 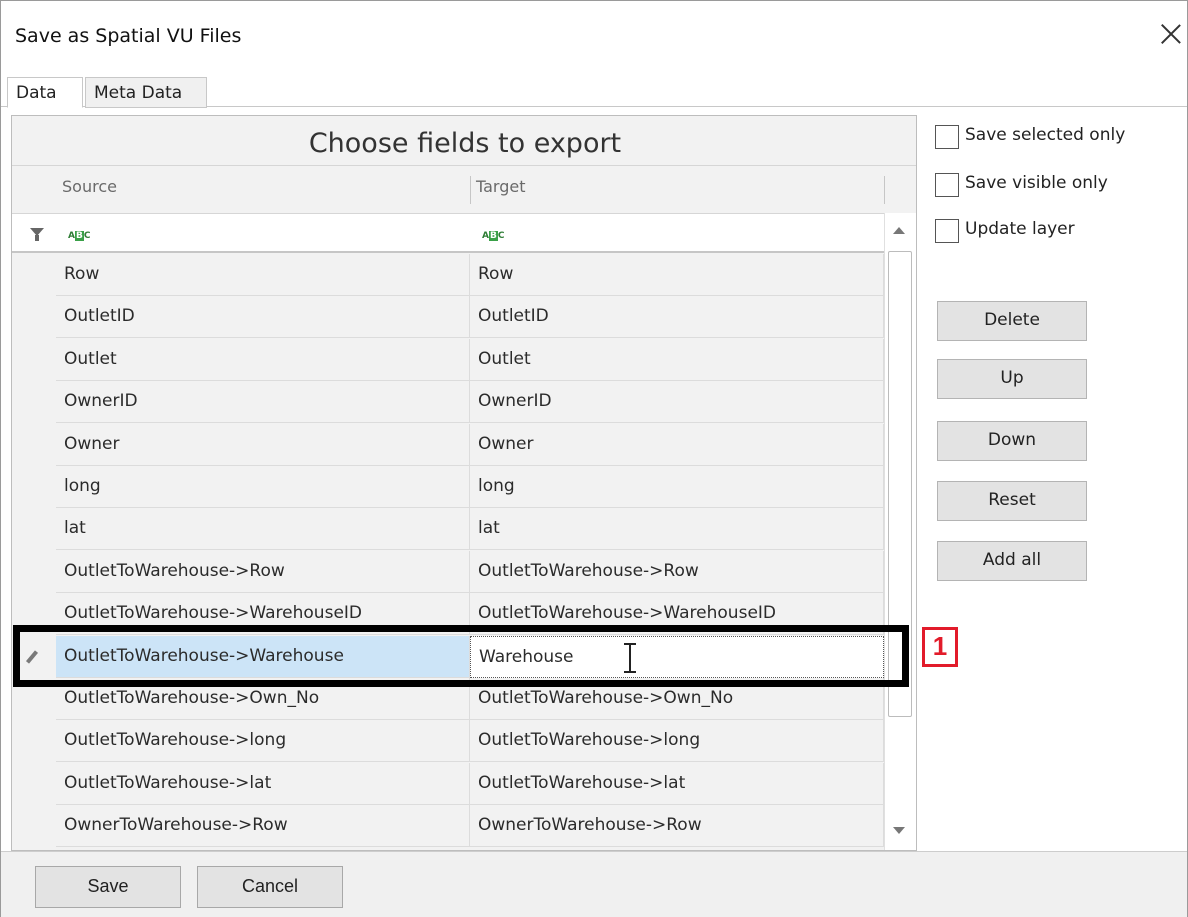 What do you see at coordinates (947, 137) in the screenshot?
I see `save-selected-only-checkbox` at bounding box center [947, 137].